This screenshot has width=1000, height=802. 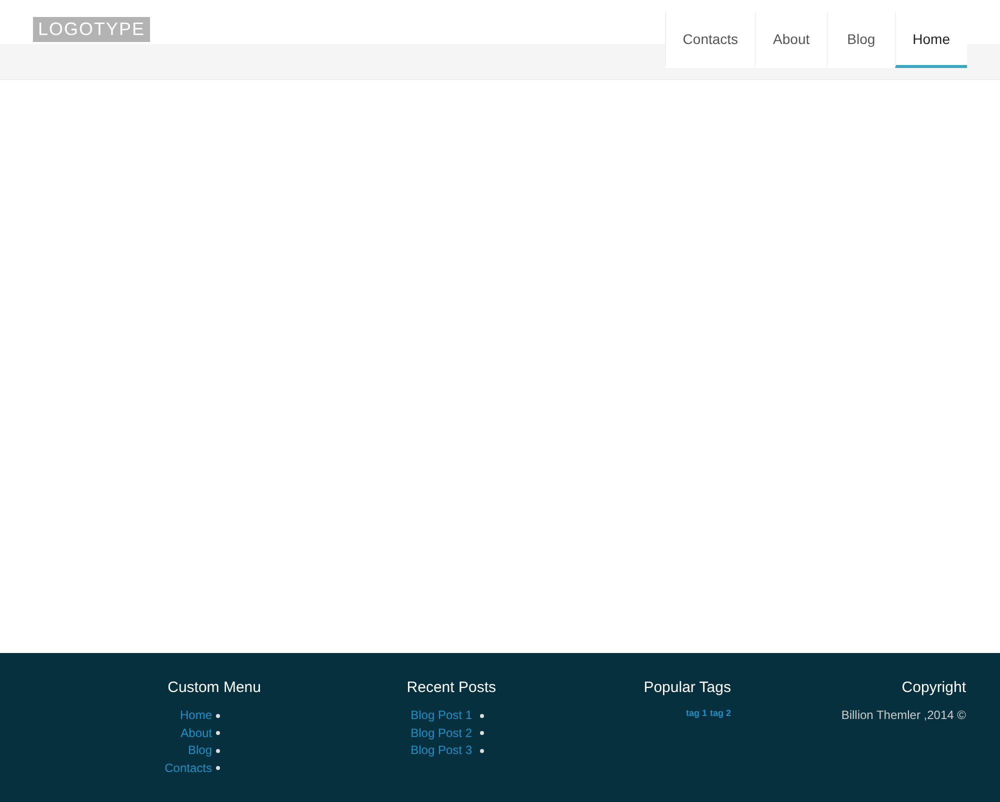 I want to click on footer-link: Blog, so click(x=200, y=750).